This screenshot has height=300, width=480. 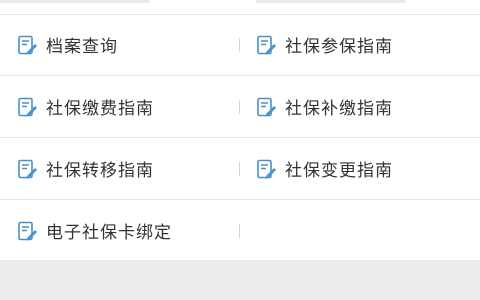 What do you see at coordinates (339, 171) in the screenshot?
I see `menu-item-label: 社保变更指南` at bounding box center [339, 171].